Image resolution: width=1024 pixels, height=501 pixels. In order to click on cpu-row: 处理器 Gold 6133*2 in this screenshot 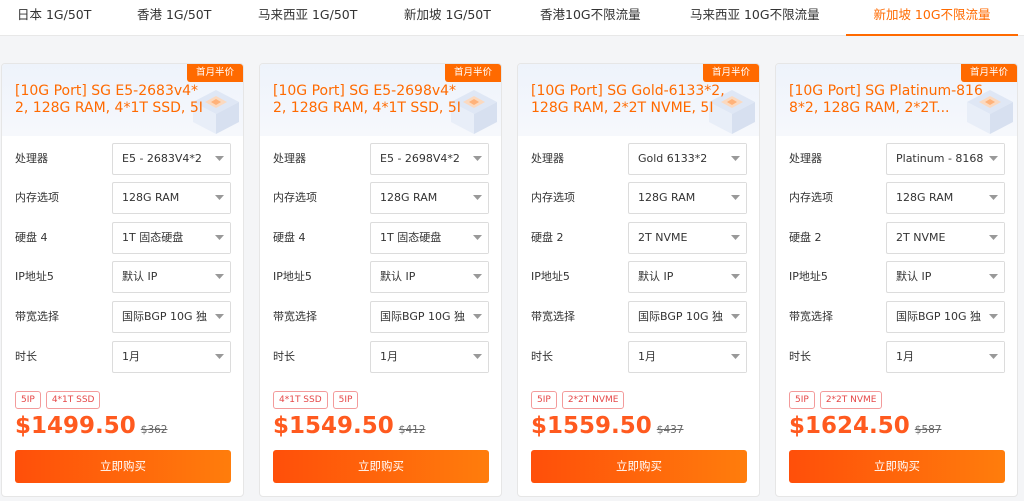, I will do `click(639, 159)`.